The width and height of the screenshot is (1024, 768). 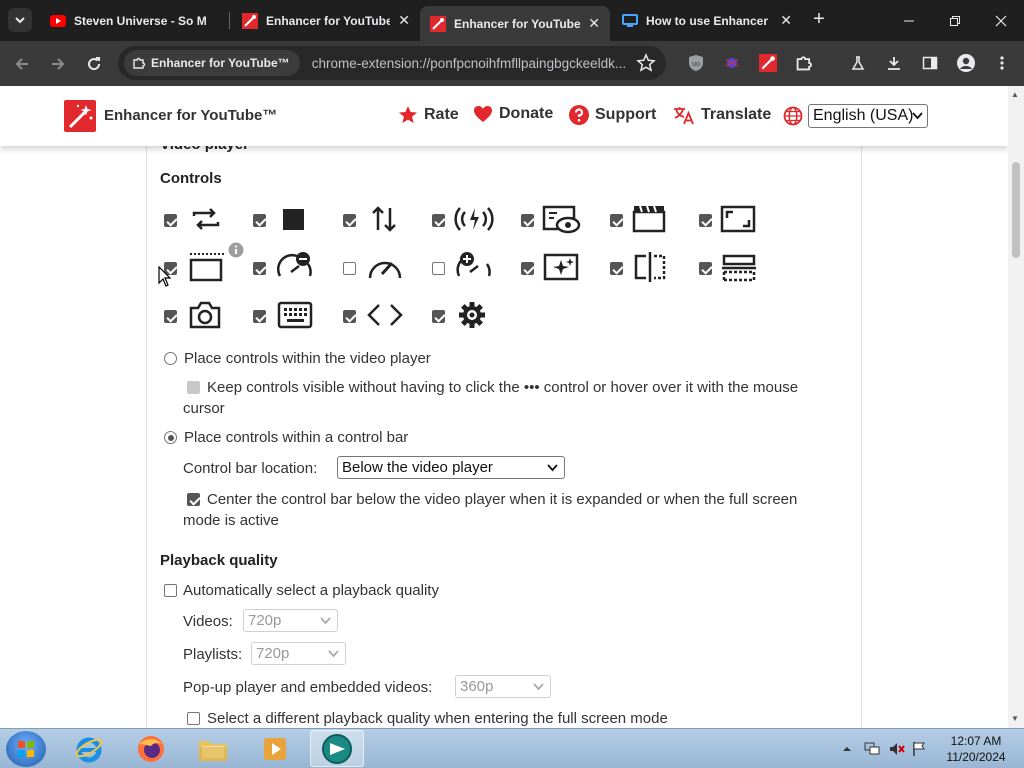 I want to click on extension-button-blue, so click(x=732, y=63).